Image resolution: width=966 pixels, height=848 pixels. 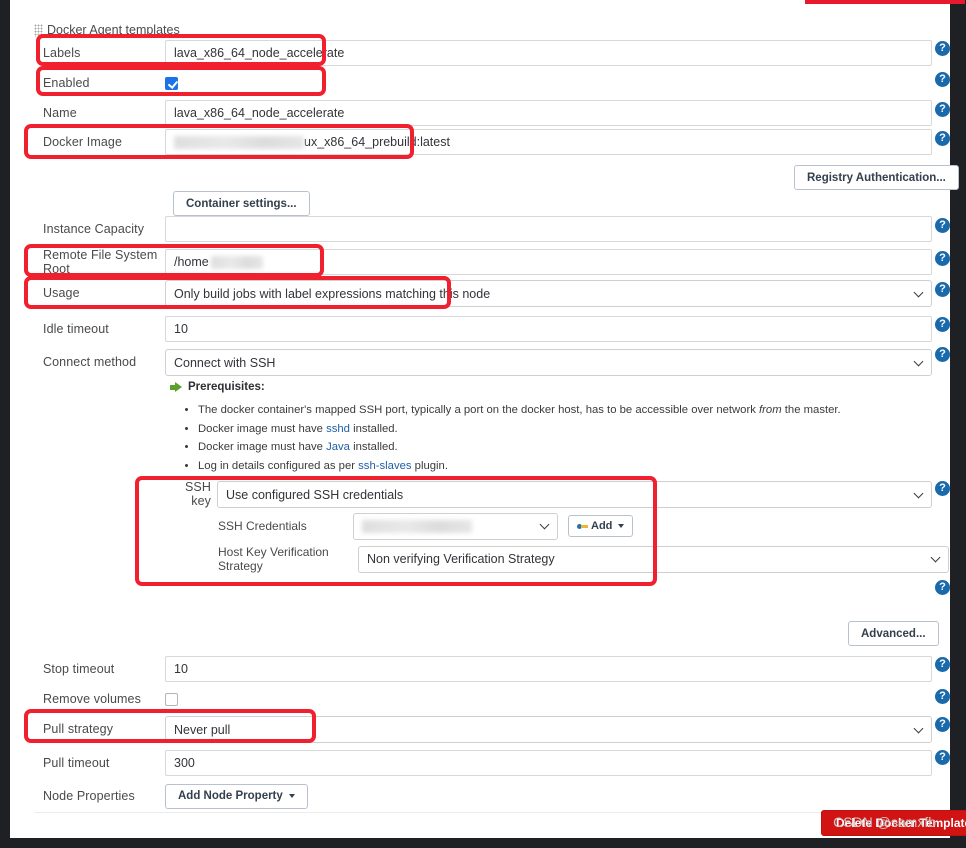 I want to click on redacted-image-prefix, so click(x=239, y=142).